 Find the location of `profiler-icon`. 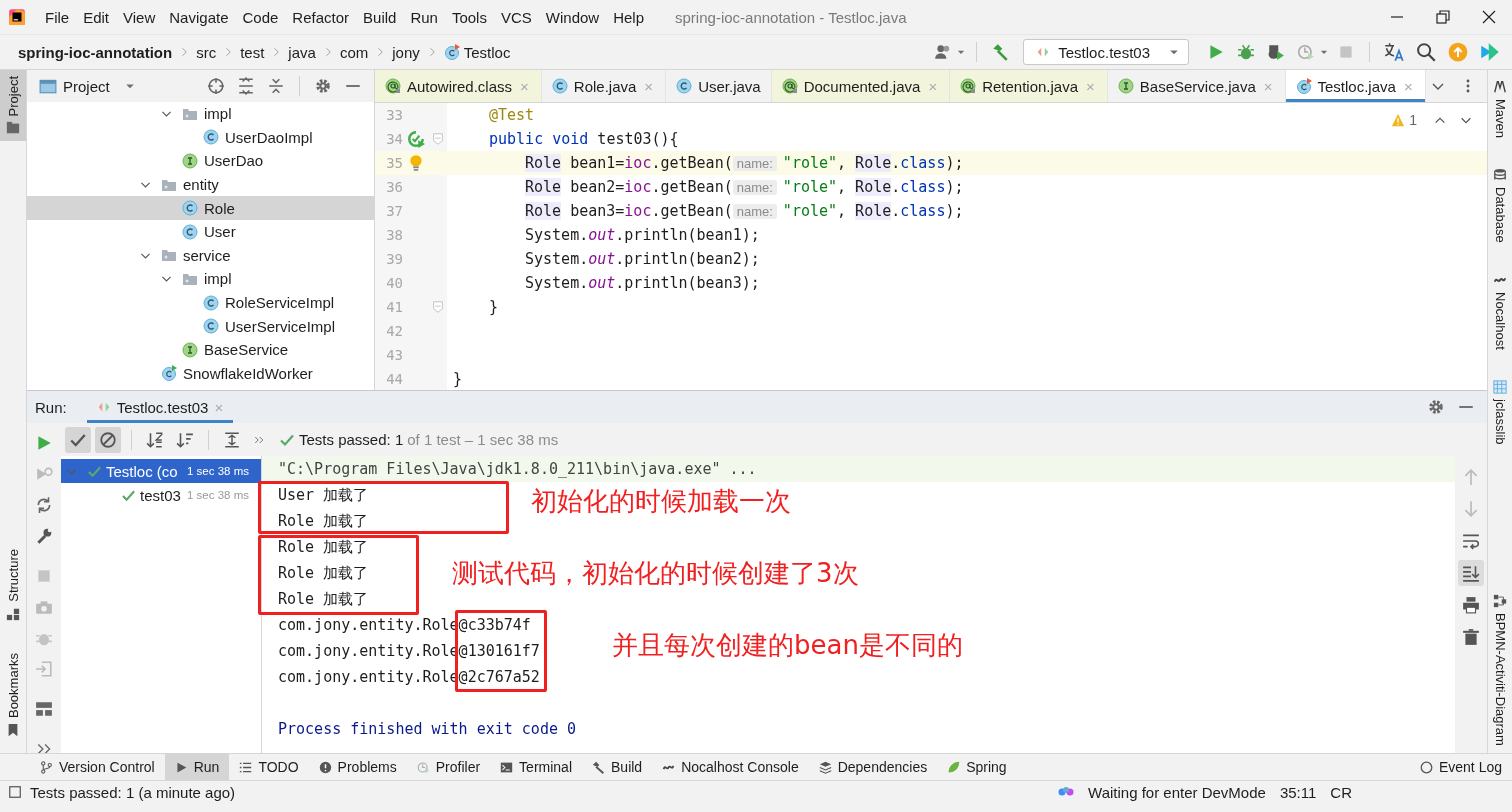

profiler-icon is located at coordinates (423, 767).